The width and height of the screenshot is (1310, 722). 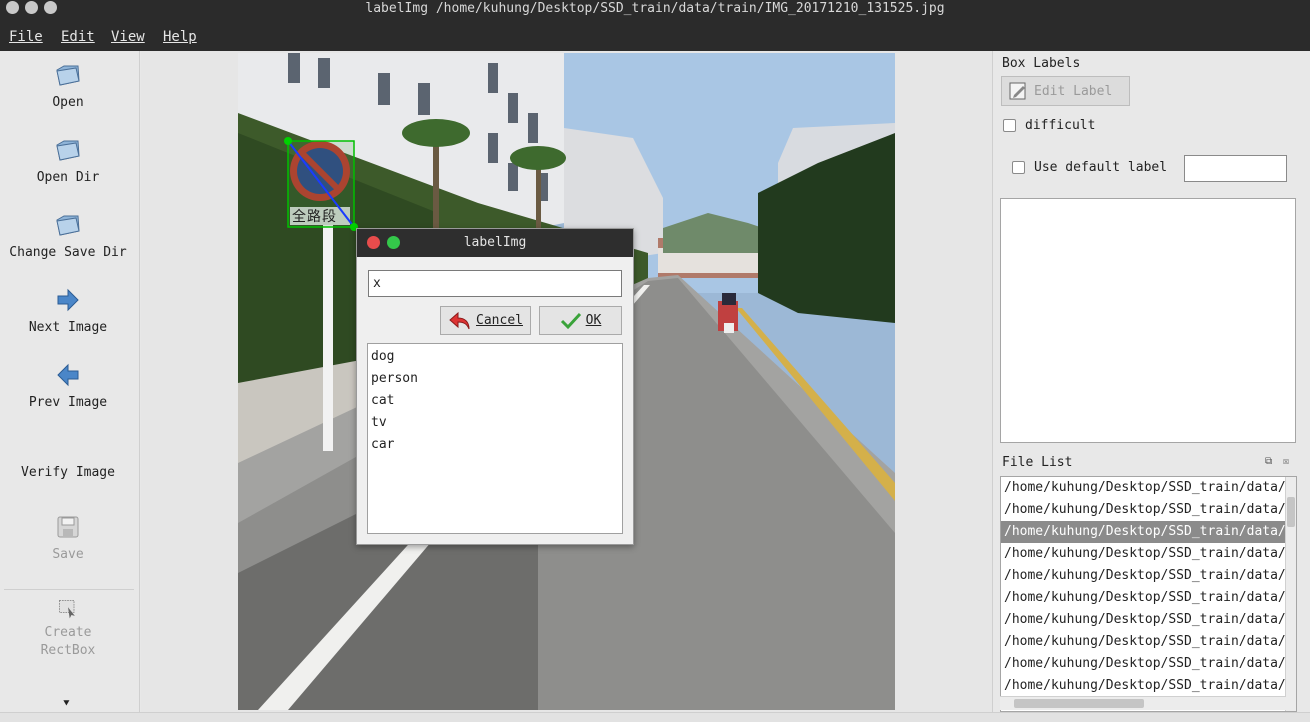 What do you see at coordinates (68, 102) in the screenshot?
I see `open-label: Open` at bounding box center [68, 102].